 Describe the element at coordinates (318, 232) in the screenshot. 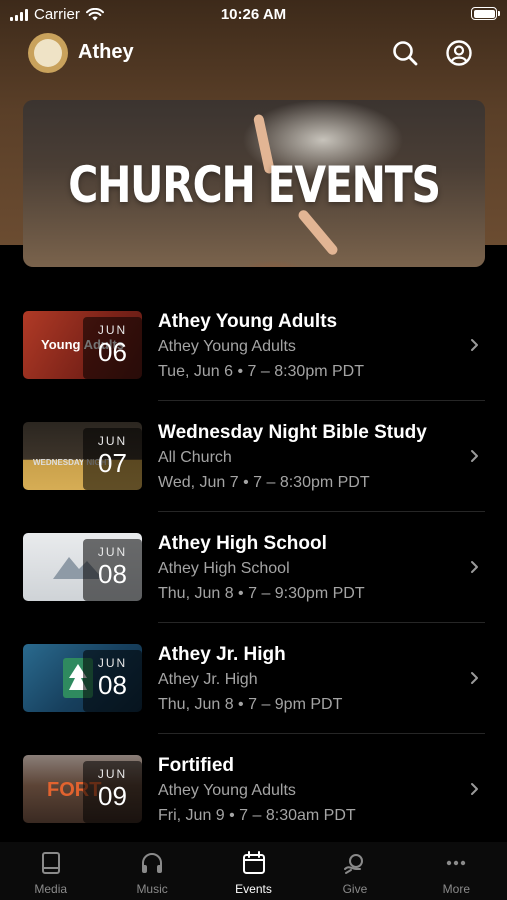

I see `raised-hand` at that location.